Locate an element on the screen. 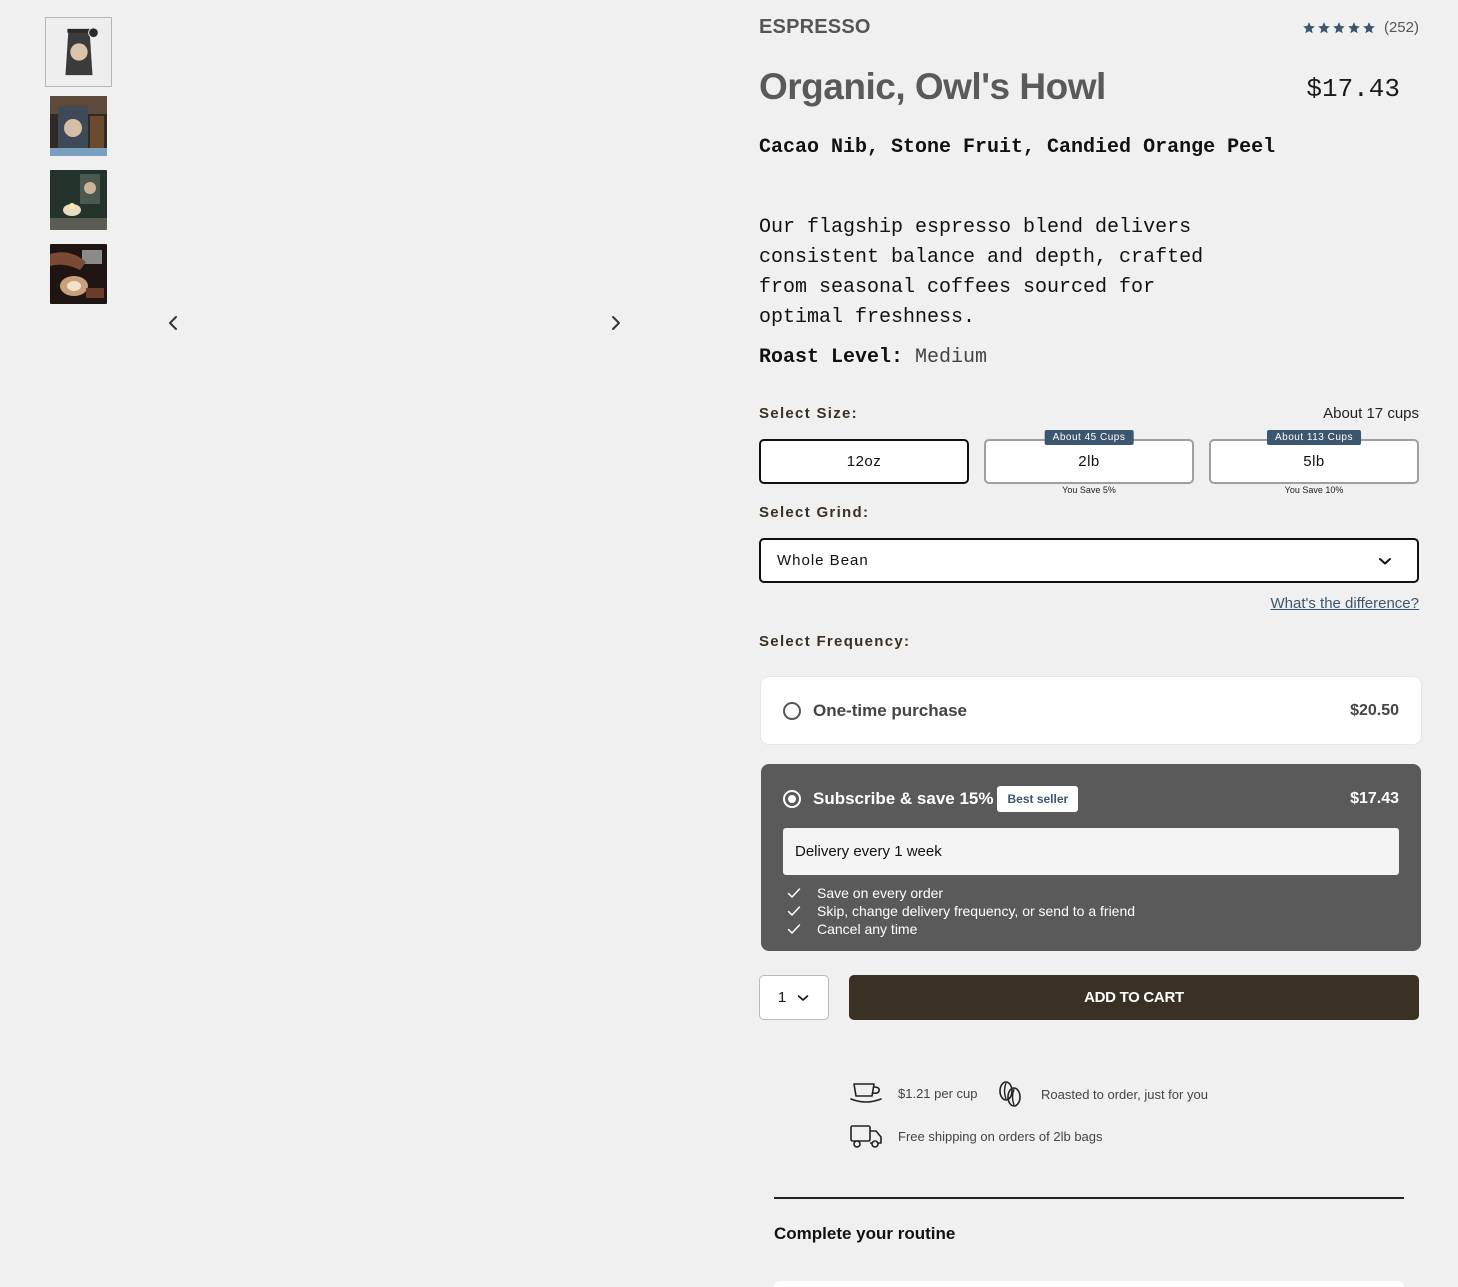  grind-select: Whole Bean is located at coordinates (1089, 560).